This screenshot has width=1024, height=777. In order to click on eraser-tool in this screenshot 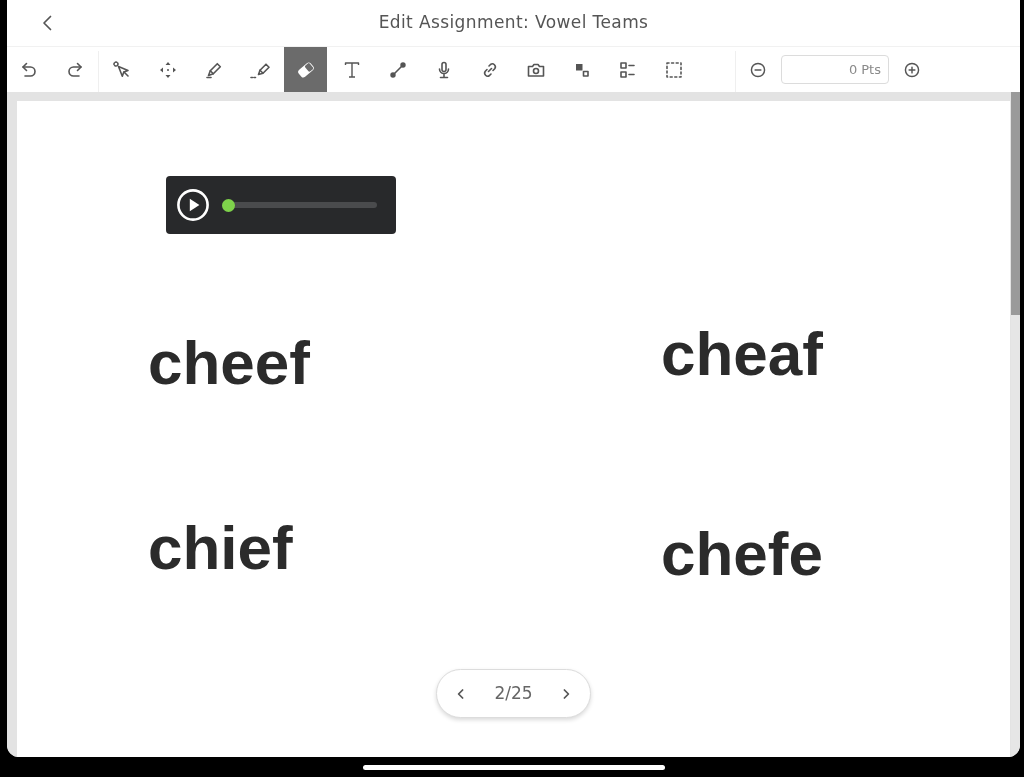, I will do `click(305, 69)`.